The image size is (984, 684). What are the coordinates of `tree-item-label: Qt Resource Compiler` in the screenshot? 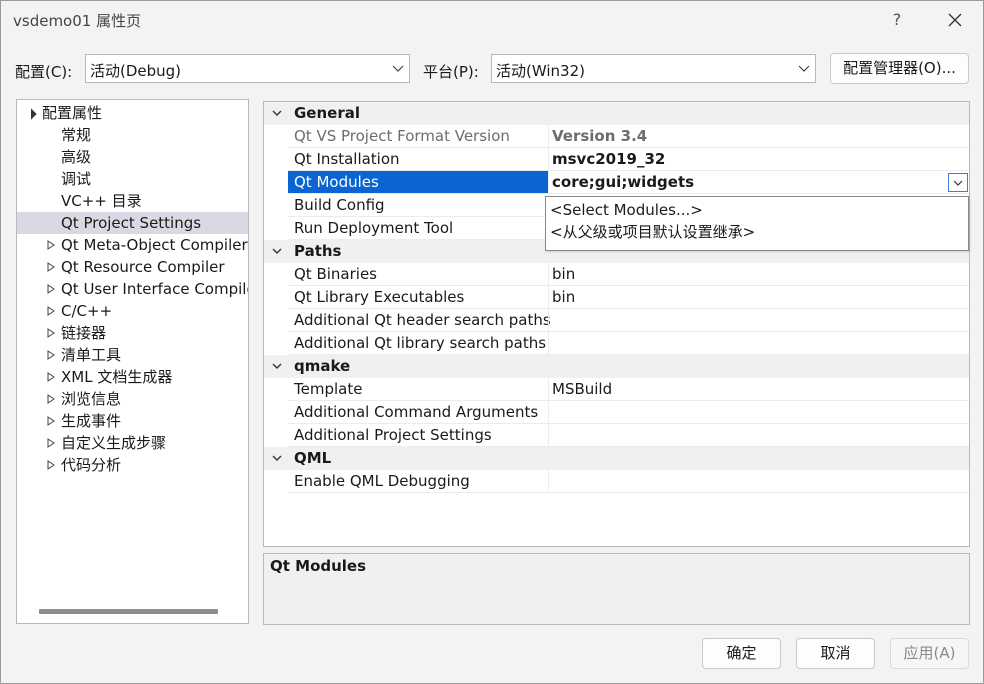 It's located at (143, 267).